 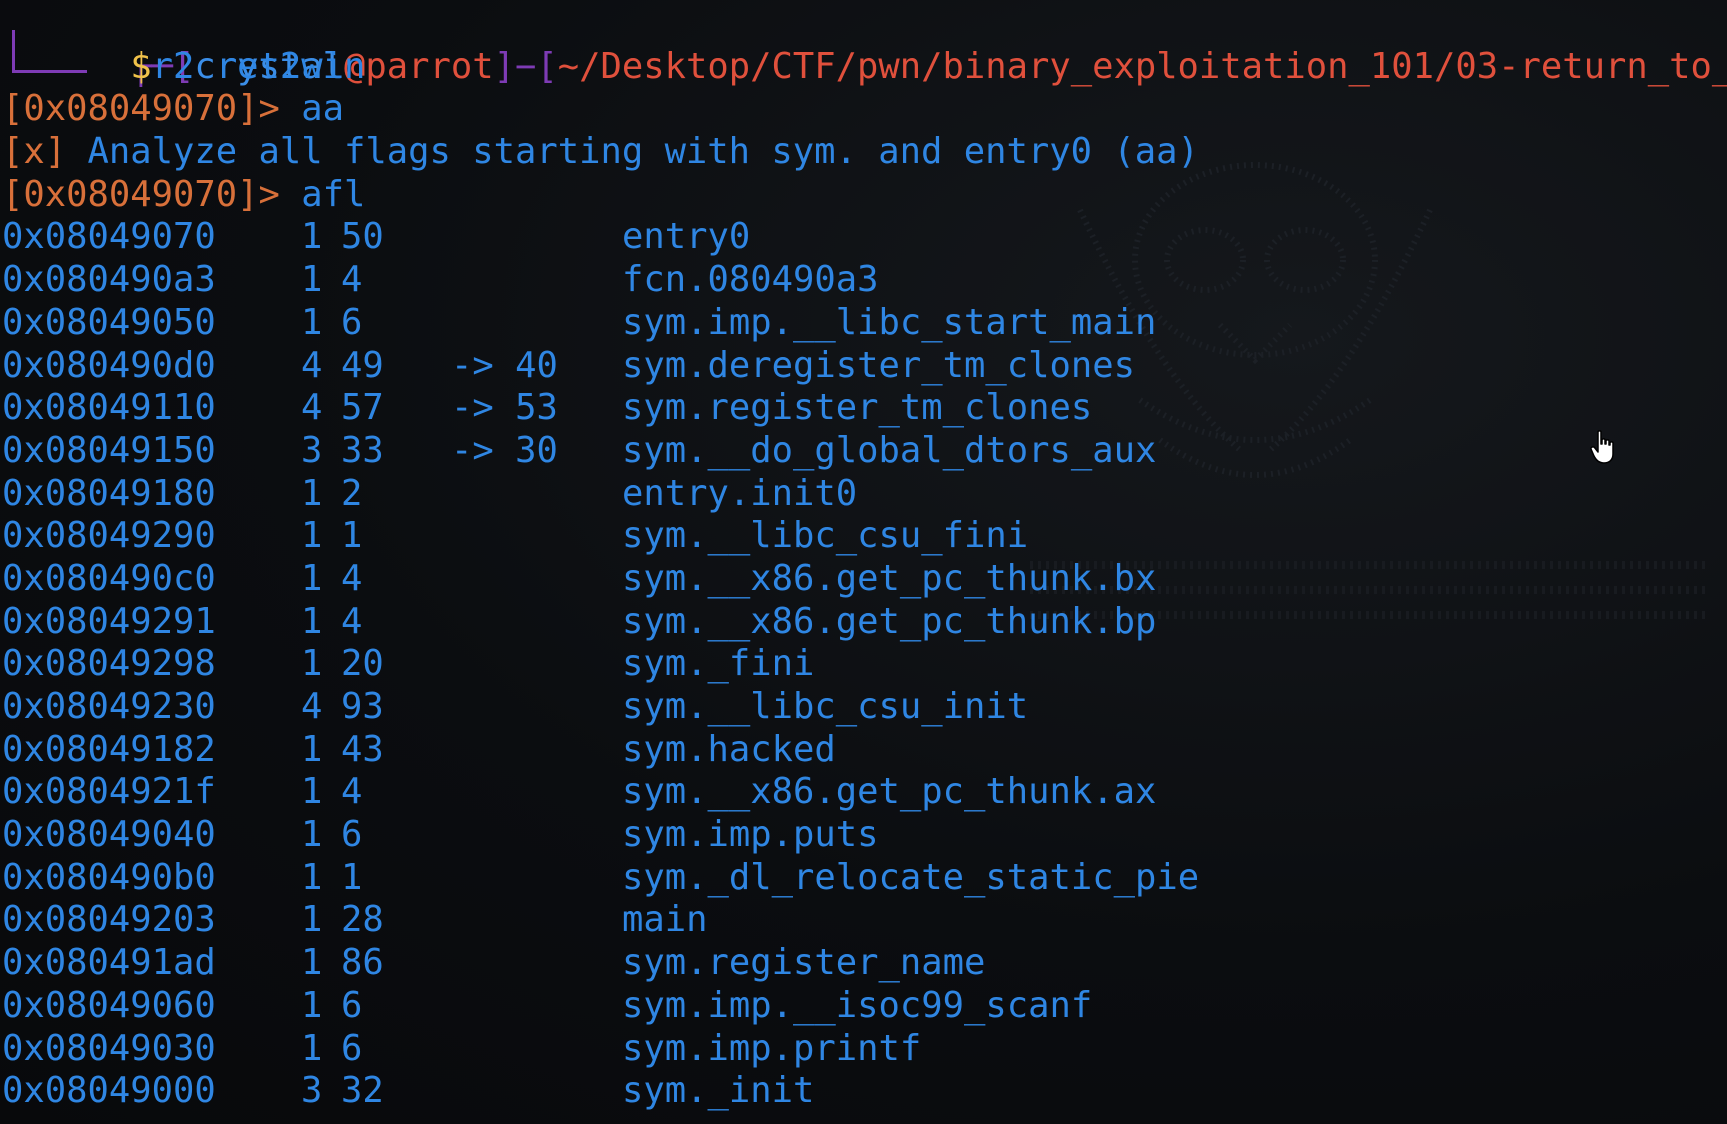 What do you see at coordinates (864, 963) in the screenshot?
I see `function-list-row: 0x080491ad 1 86 sym.register_name` at bounding box center [864, 963].